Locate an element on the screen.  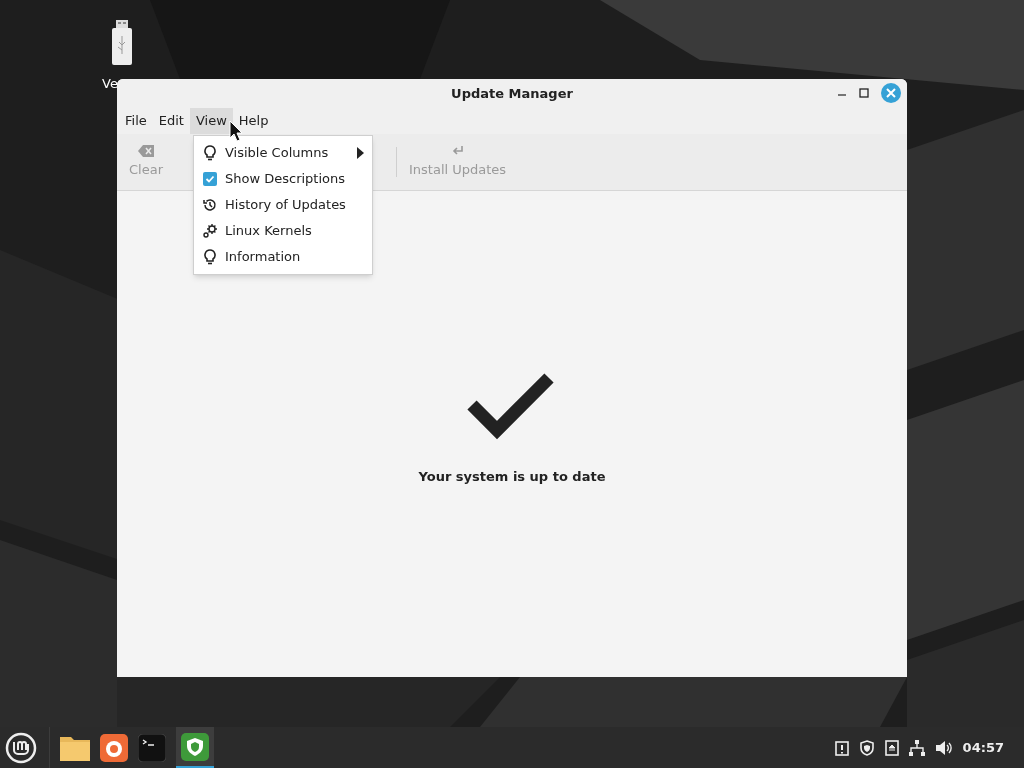
shield-status-icon is located at coordinates (866, 747).